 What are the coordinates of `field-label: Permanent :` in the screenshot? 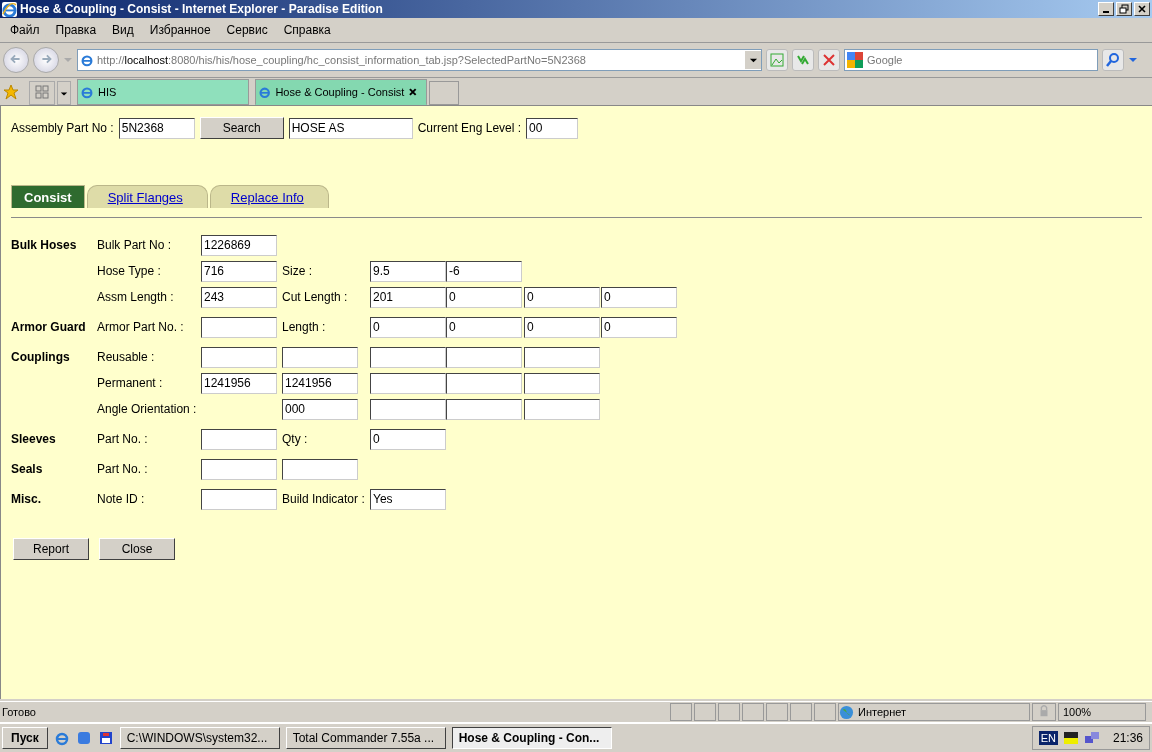 It's located at (130, 383).